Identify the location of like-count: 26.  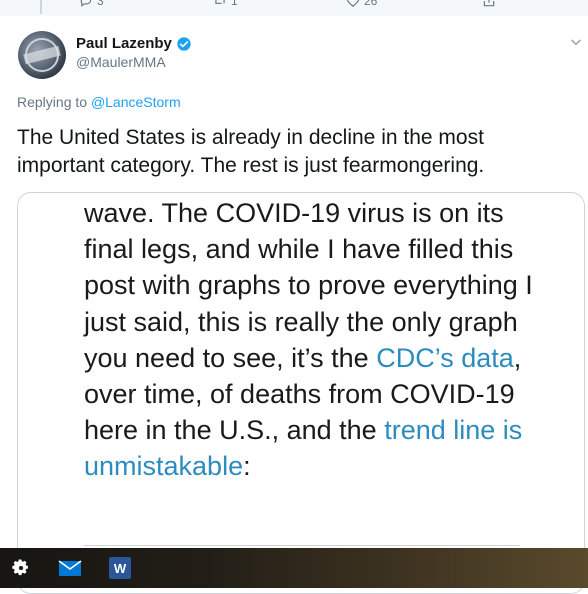
(371, 4).